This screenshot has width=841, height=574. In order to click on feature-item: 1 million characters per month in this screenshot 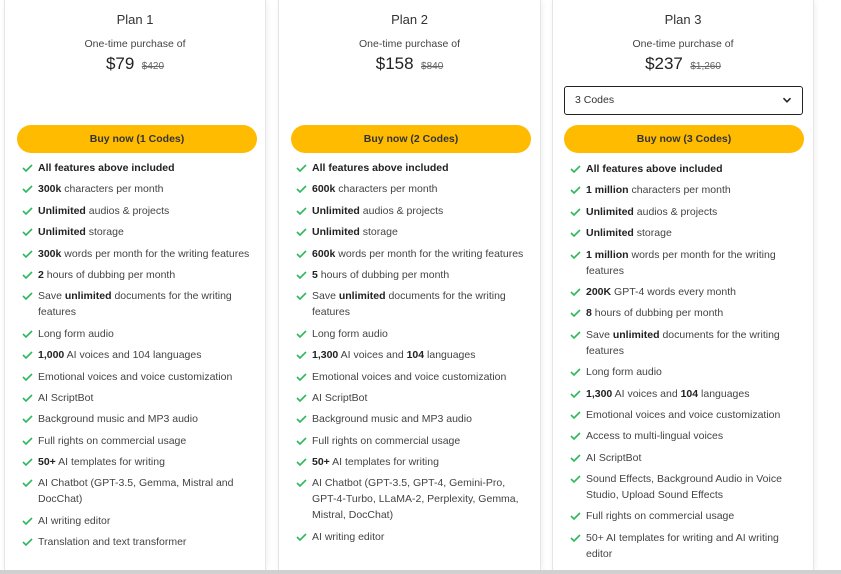, I will do `click(685, 190)`.